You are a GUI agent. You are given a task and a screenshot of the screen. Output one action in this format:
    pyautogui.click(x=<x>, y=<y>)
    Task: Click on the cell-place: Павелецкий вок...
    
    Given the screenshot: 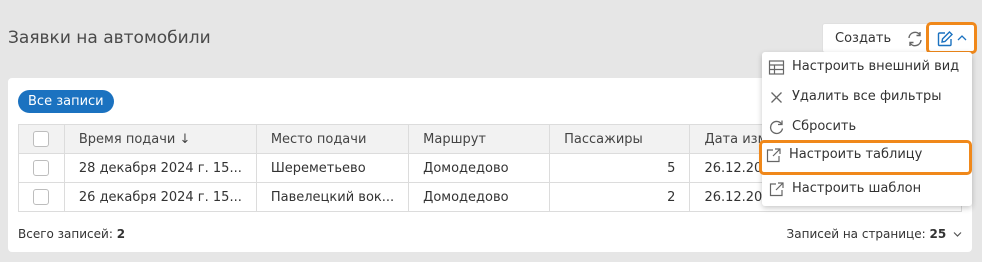 What is the action you would take?
    pyautogui.click(x=332, y=197)
    